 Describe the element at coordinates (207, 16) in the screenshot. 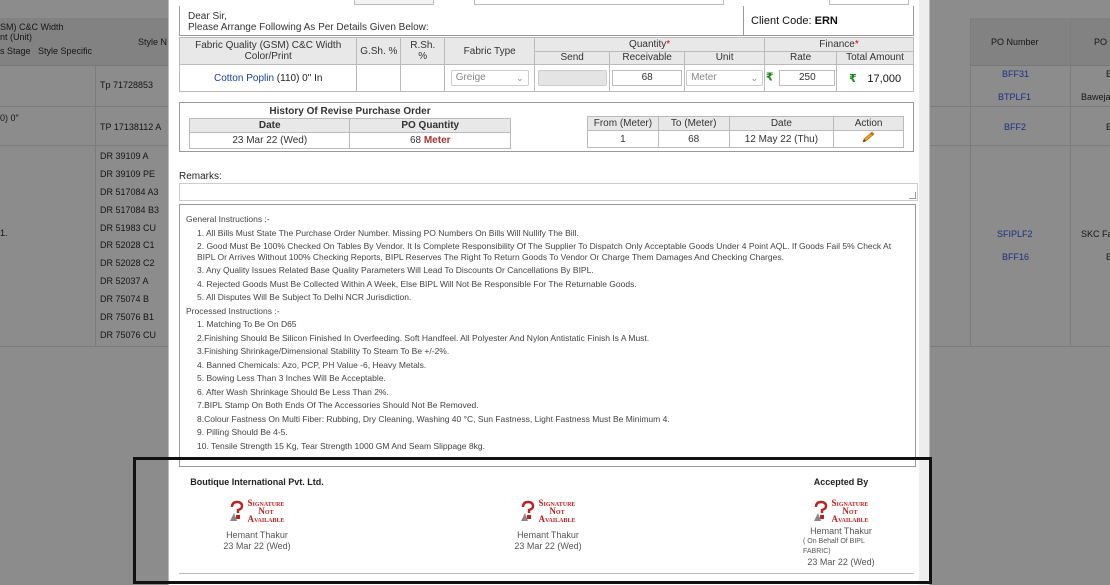

I see `greeting-text: Dear Sir,` at that location.